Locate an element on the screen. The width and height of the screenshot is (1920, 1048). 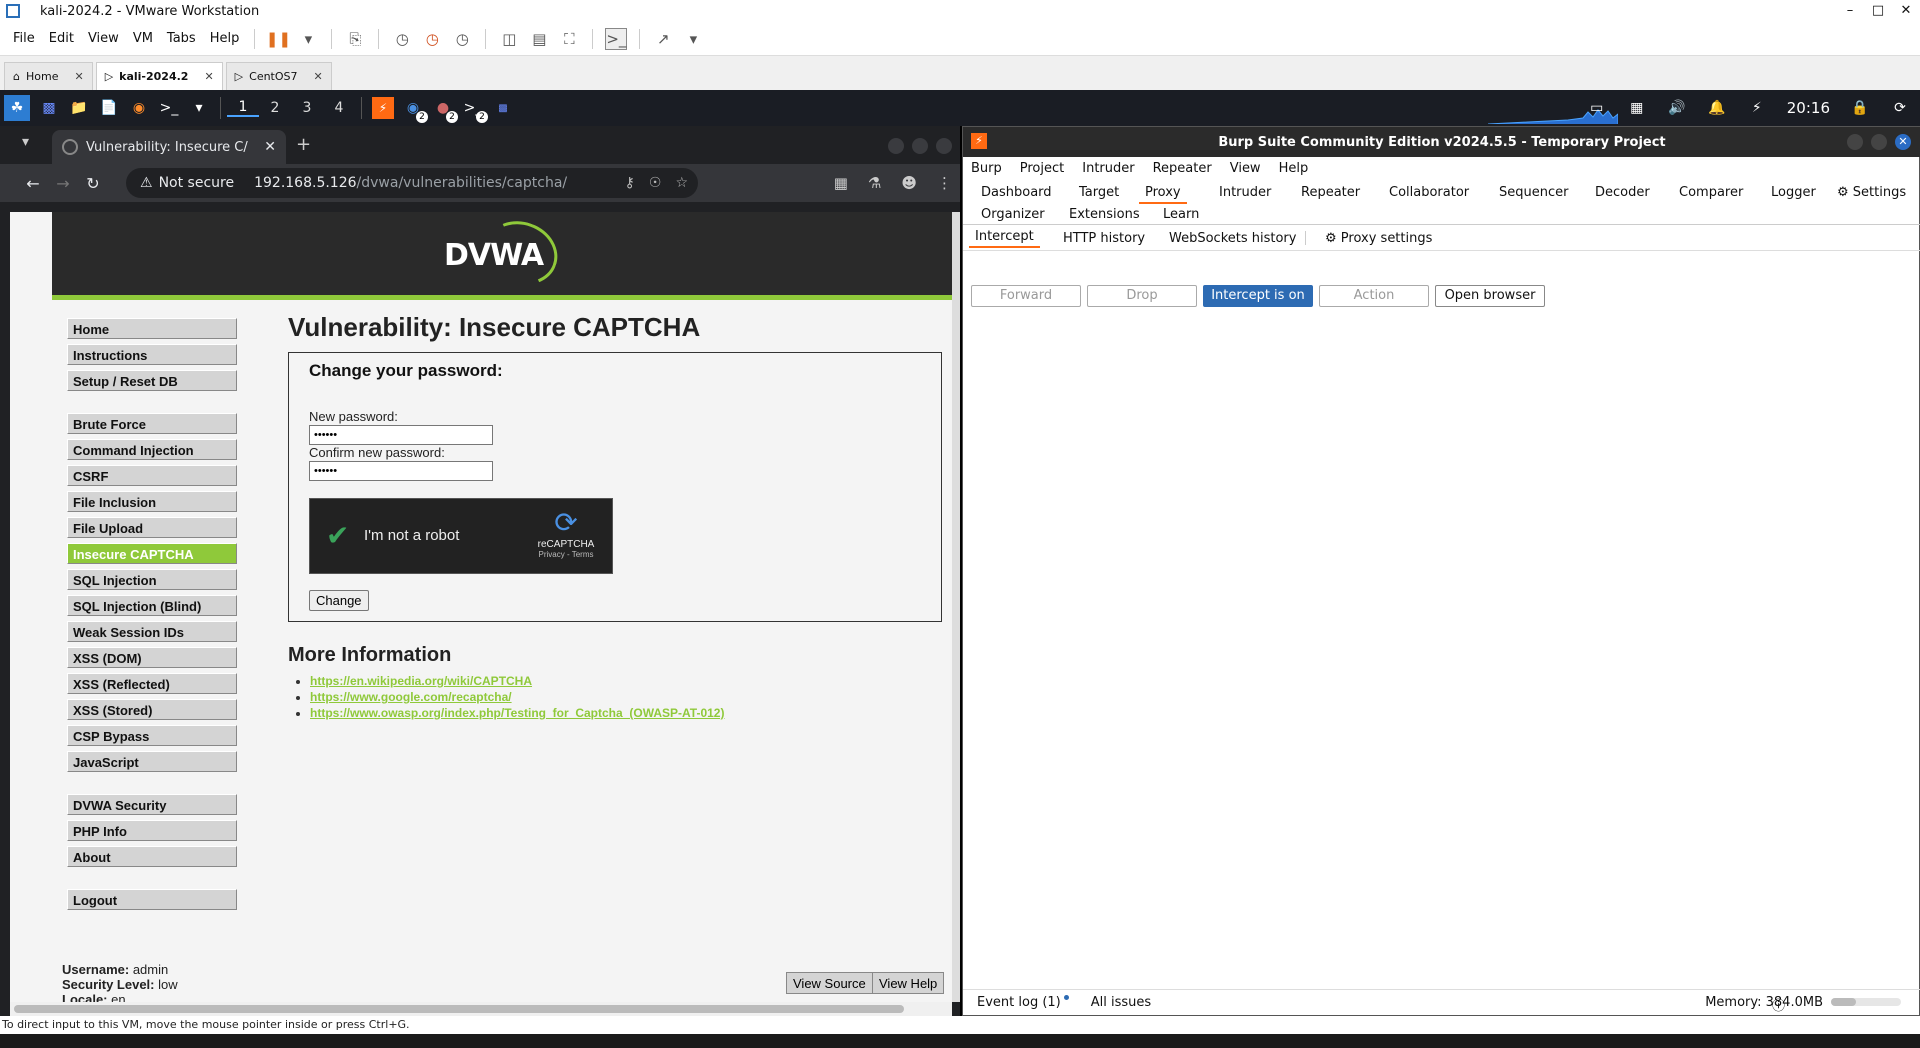
nav-command-injection: Command Injection is located at coordinates (152, 449).